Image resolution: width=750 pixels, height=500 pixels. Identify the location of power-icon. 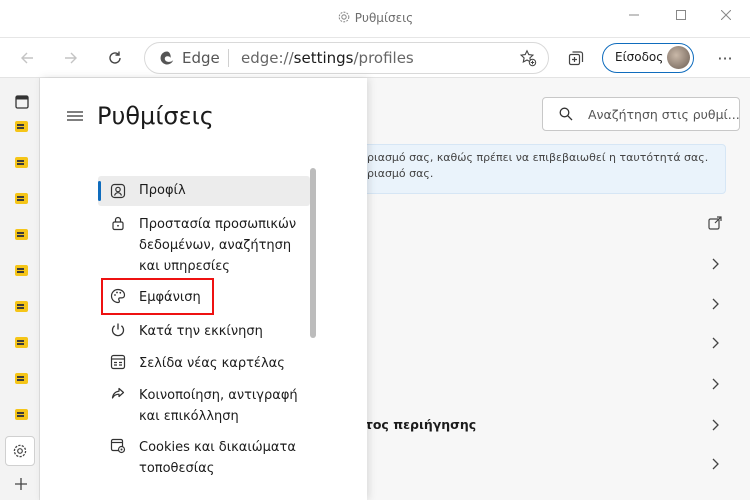
(118, 330).